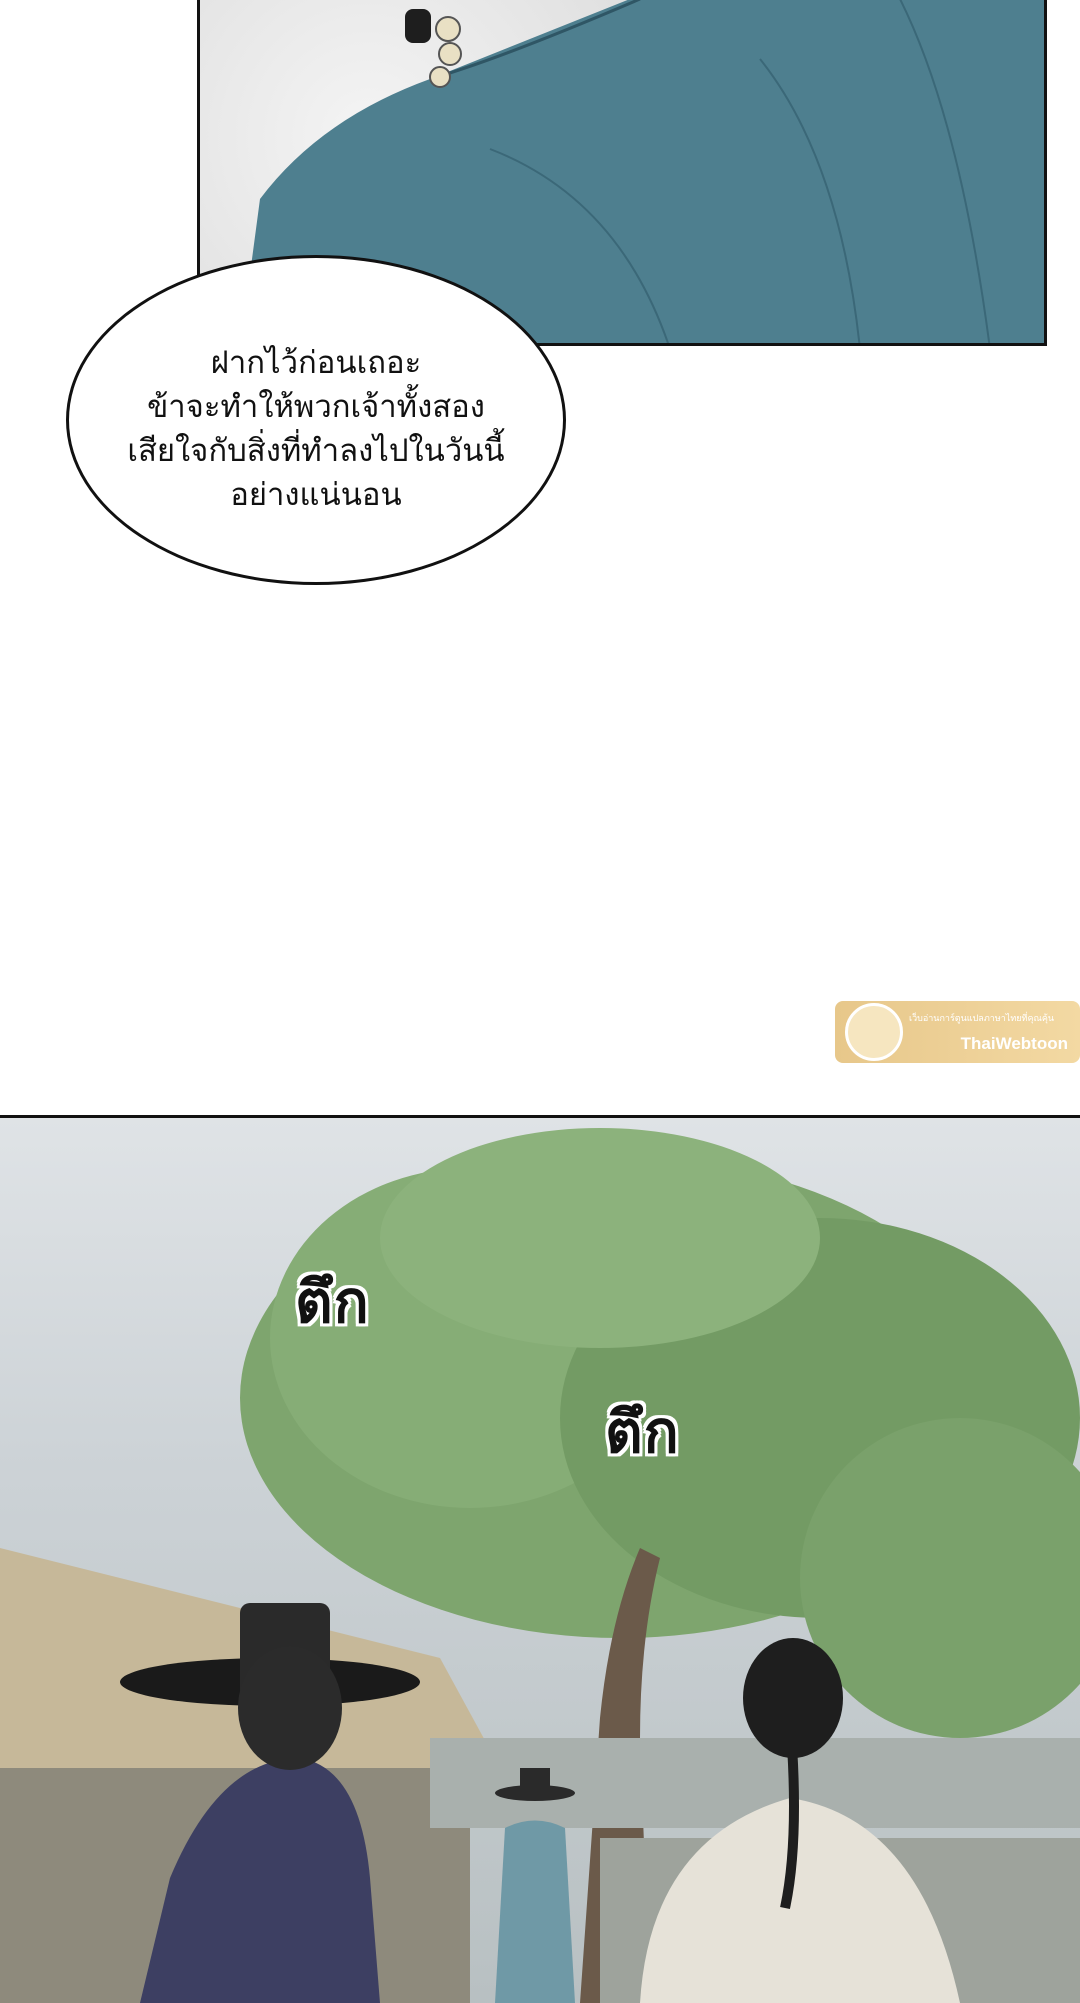  I want to click on watermark-tagline: เว็บอ่านการ์ตูนแปลภาษาไทยที่คุณคุ้น, so click(981, 1018).